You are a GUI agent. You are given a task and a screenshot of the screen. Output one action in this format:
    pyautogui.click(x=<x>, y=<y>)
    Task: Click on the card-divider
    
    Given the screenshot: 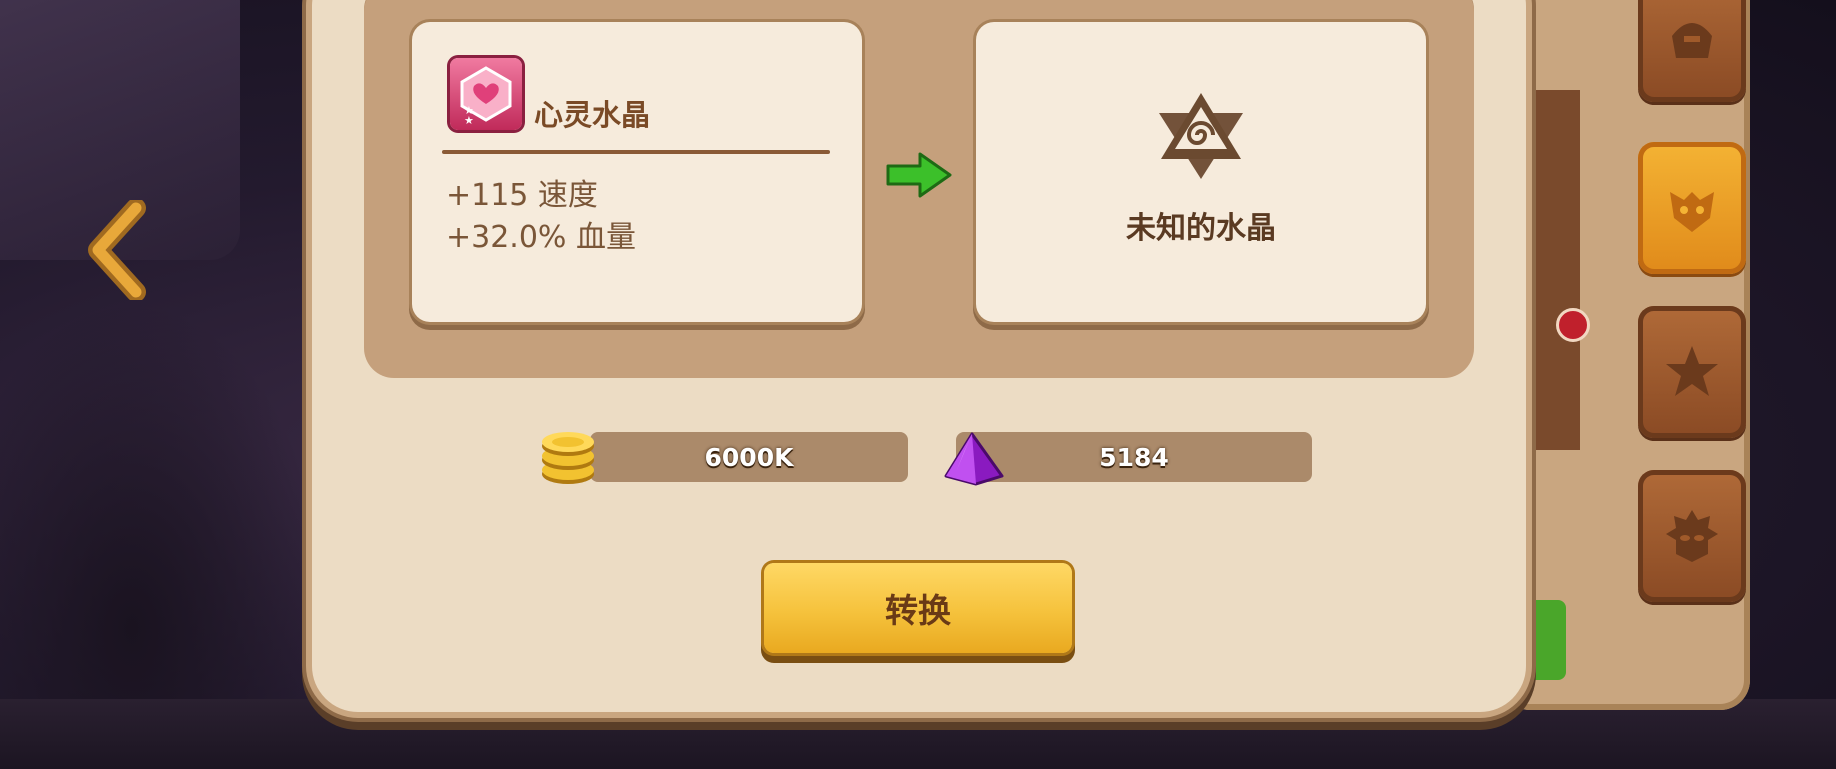 What is the action you would take?
    pyautogui.click(x=636, y=152)
    